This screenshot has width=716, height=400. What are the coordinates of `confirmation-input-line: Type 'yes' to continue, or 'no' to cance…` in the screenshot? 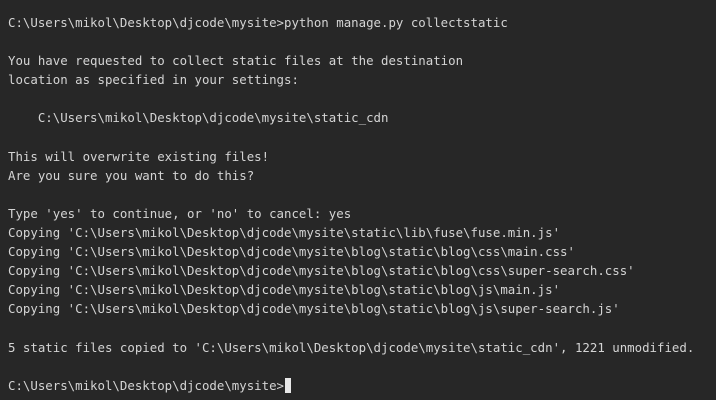 It's located at (180, 213).